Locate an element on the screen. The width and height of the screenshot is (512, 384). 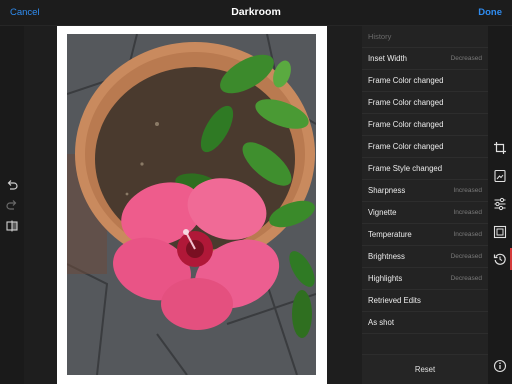
left-toolbar is located at coordinates (12, 205).